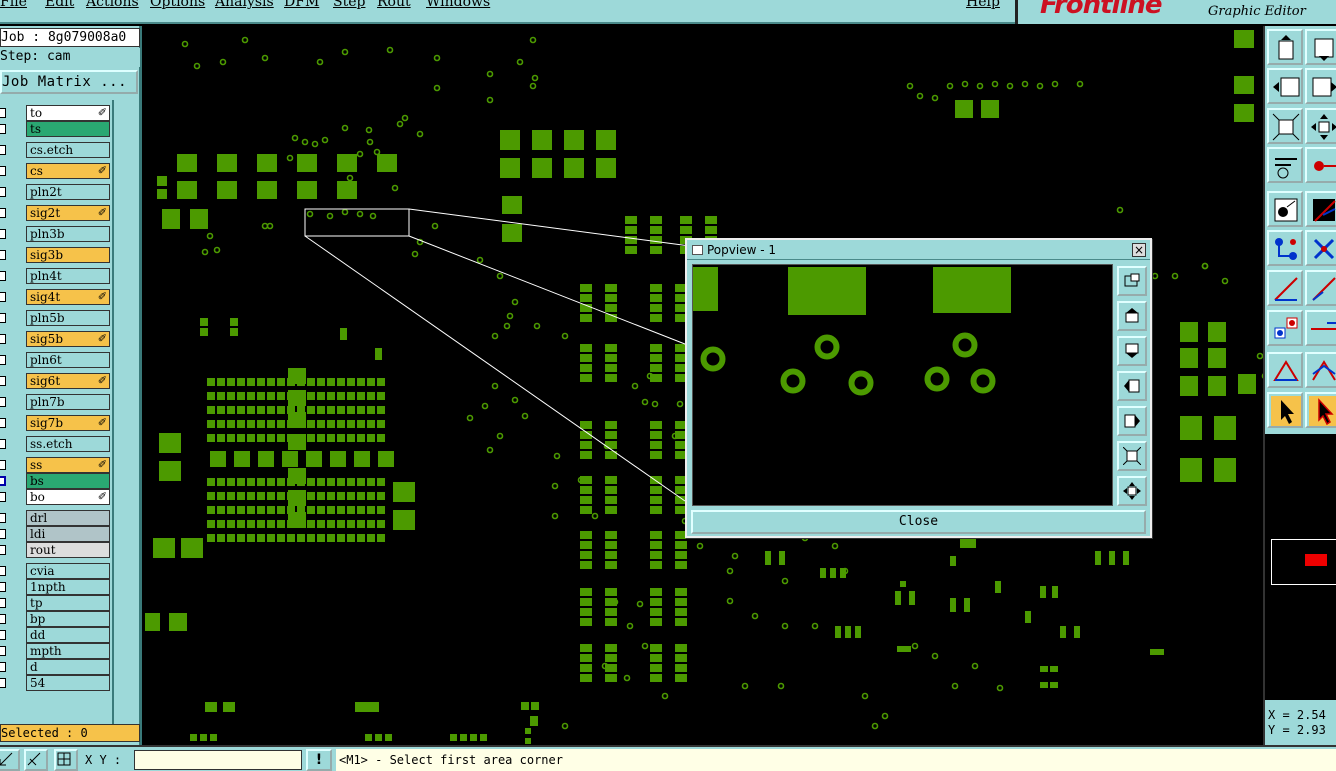 This screenshot has height=771, width=1336. I want to click on layer-name: ts, so click(68, 129).